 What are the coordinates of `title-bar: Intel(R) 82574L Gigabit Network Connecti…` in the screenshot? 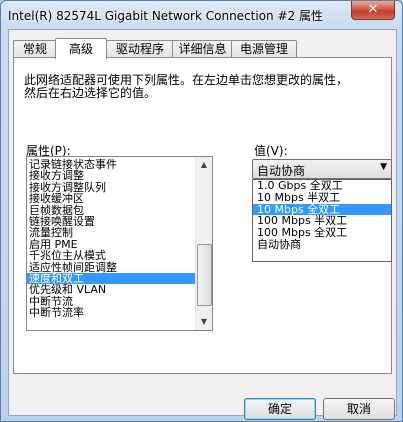 It's located at (201, 15).